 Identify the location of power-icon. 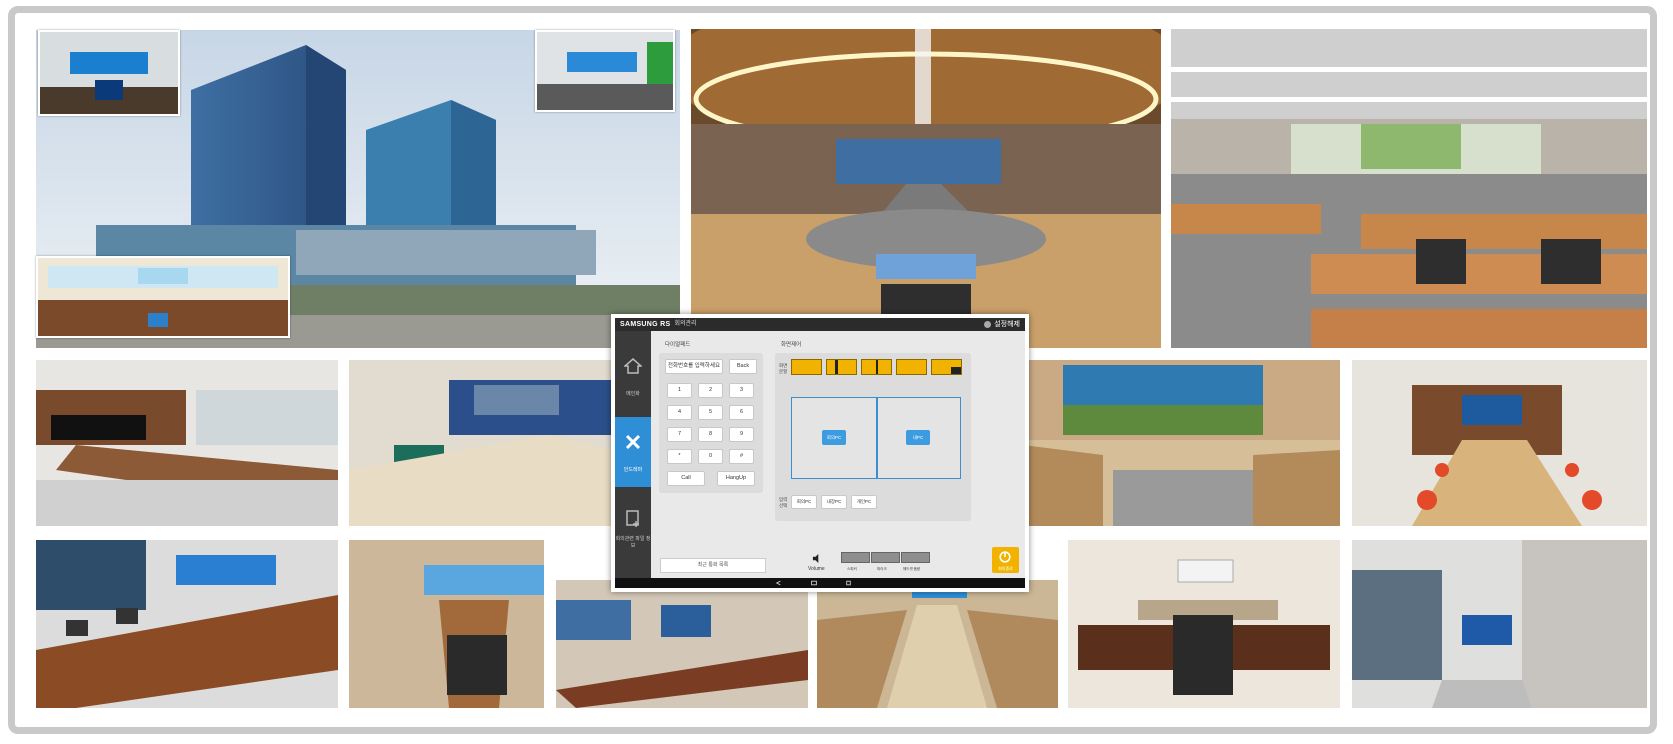
(1005, 557).